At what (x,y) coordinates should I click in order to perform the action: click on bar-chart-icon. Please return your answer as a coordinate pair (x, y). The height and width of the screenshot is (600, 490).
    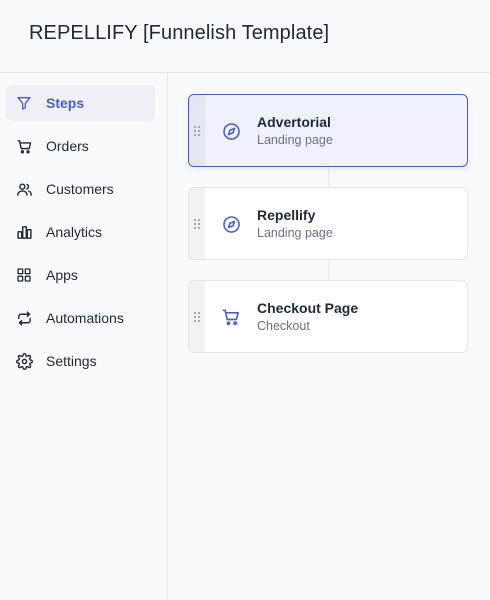
    Looking at the image, I should click on (24, 232).